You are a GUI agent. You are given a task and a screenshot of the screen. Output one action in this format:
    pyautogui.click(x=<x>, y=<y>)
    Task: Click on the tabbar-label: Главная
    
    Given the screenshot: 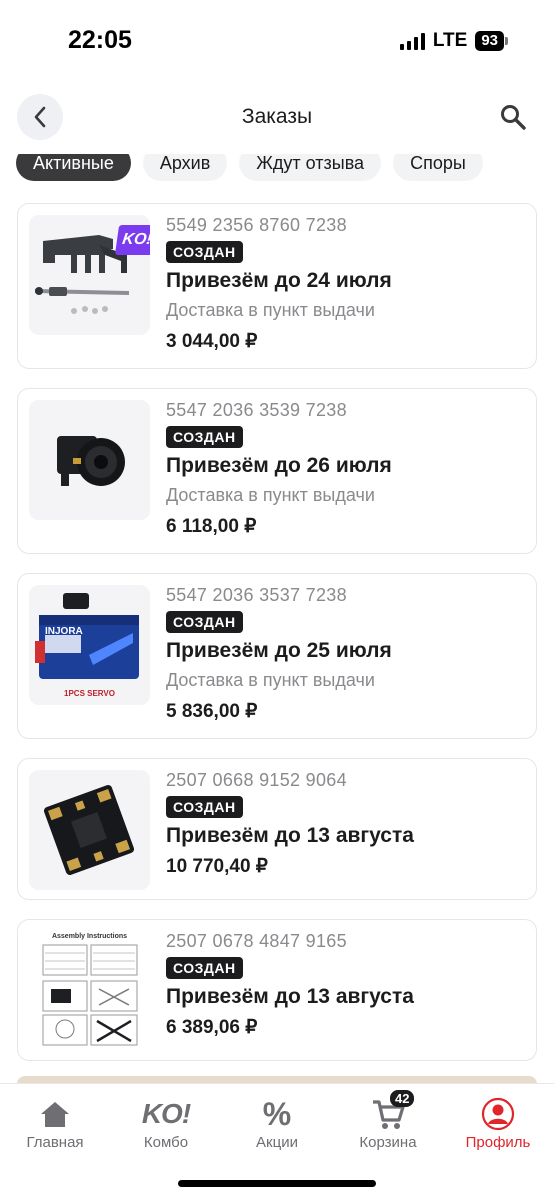 What is the action you would take?
    pyautogui.click(x=55, y=1142)
    